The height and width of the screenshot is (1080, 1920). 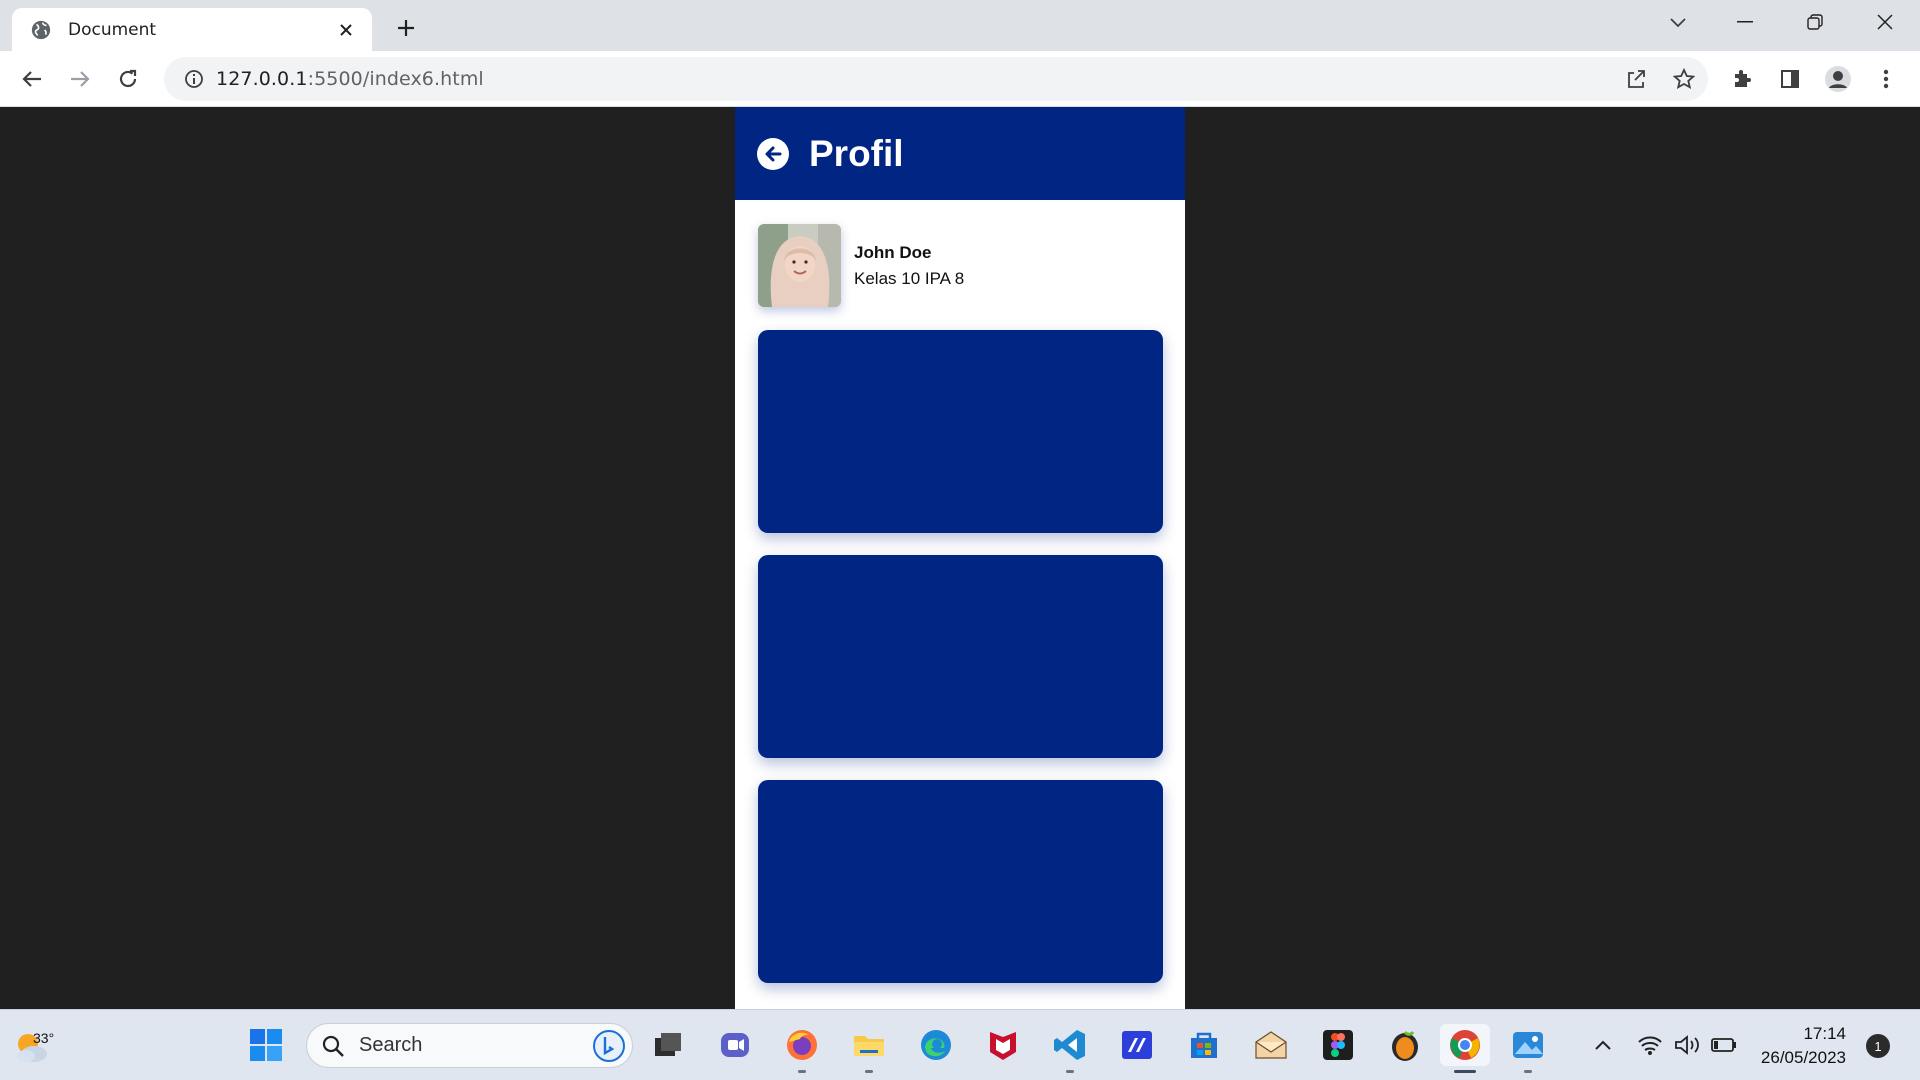 I want to click on back-arrow-icon, so click(x=773, y=153).